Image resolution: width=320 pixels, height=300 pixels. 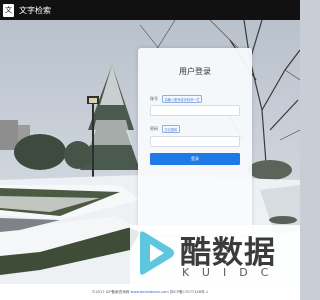 I want to click on password-input, so click(x=195, y=141).